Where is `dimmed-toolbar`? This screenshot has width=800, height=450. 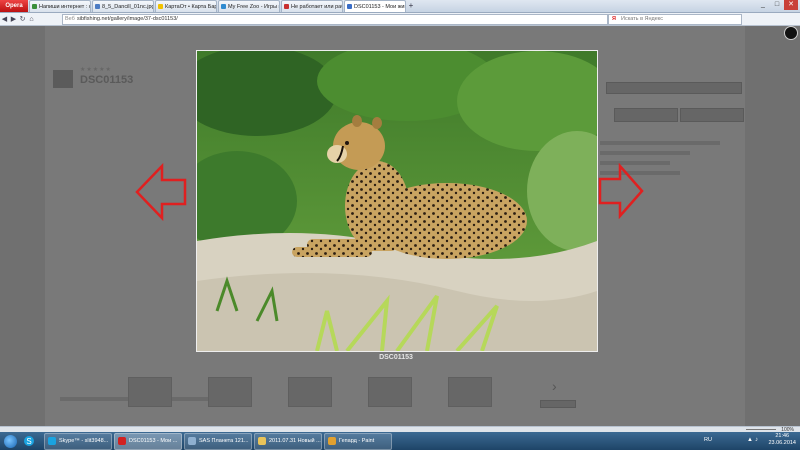
dimmed-toolbar is located at coordinates (674, 88).